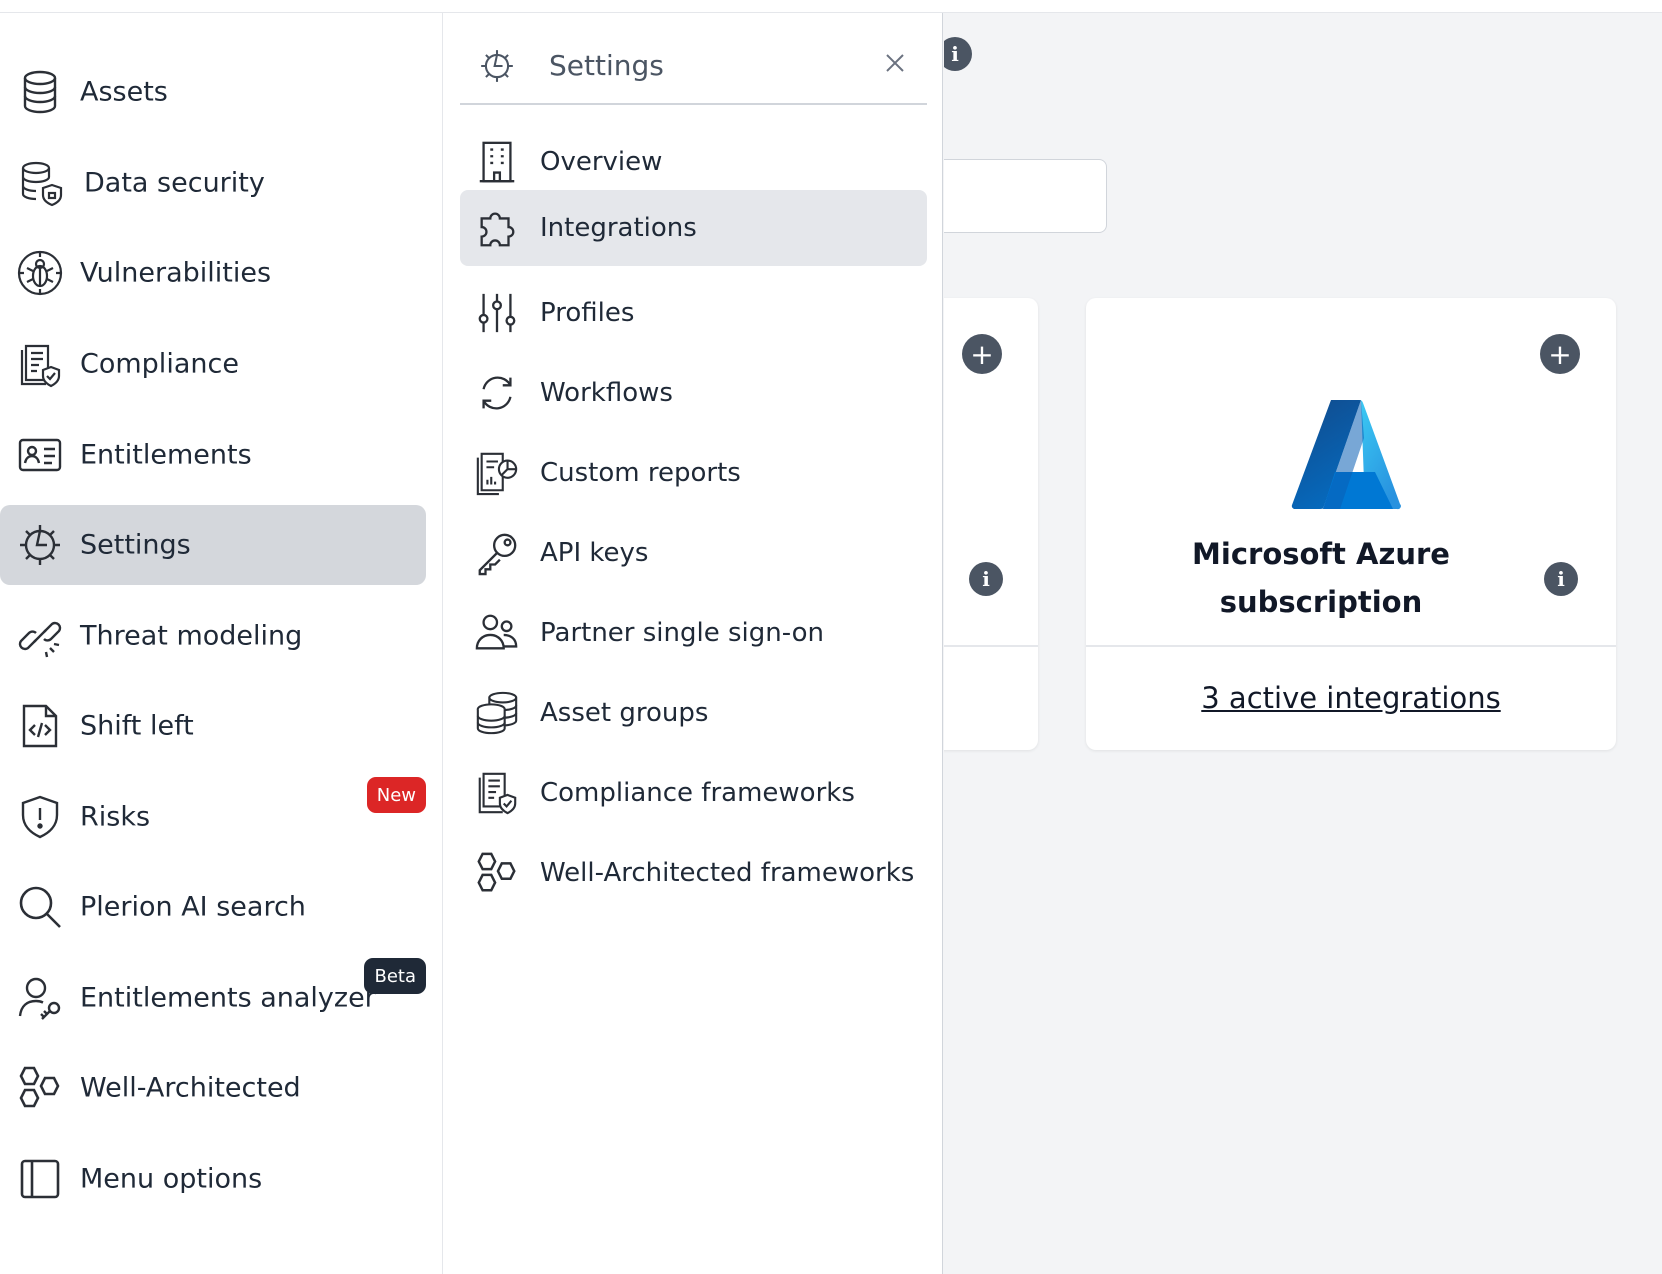 Image resolution: width=1662 pixels, height=1274 pixels. What do you see at coordinates (40, 998) in the screenshot?
I see `user-key-icon` at bounding box center [40, 998].